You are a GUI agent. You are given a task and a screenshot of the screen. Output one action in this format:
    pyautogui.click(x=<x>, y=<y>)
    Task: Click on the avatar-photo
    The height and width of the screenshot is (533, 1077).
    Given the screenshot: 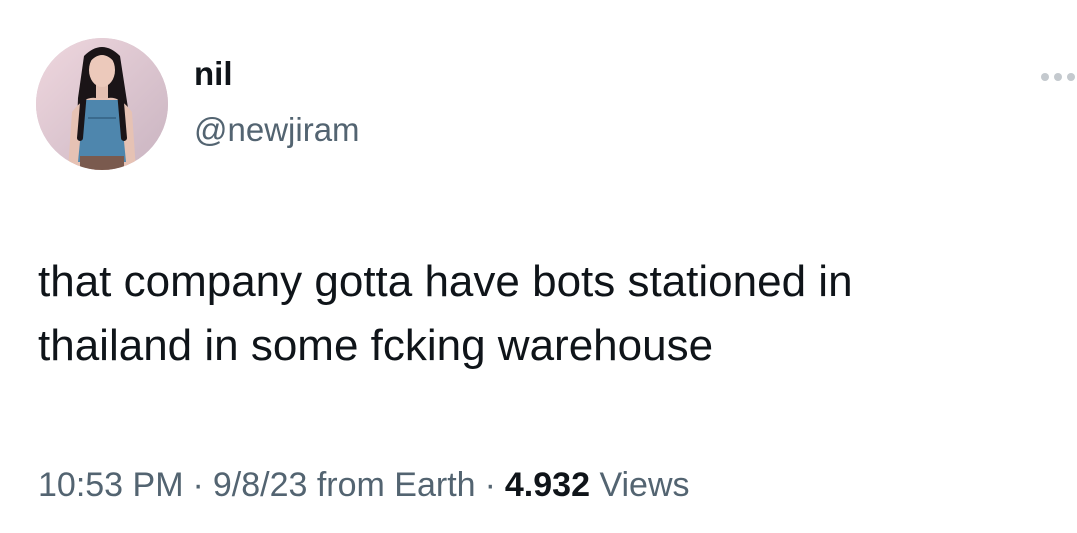 What is the action you would take?
    pyautogui.click(x=102, y=104)
    